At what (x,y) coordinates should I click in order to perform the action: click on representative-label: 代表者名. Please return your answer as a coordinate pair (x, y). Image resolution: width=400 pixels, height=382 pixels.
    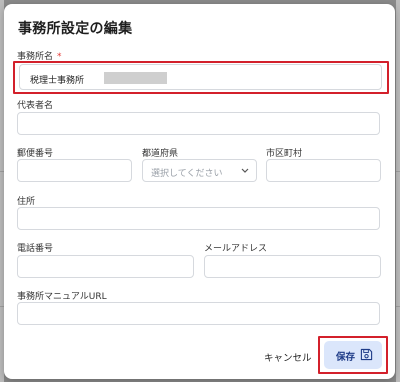
    Looking at the image, I should click on (35, 106).